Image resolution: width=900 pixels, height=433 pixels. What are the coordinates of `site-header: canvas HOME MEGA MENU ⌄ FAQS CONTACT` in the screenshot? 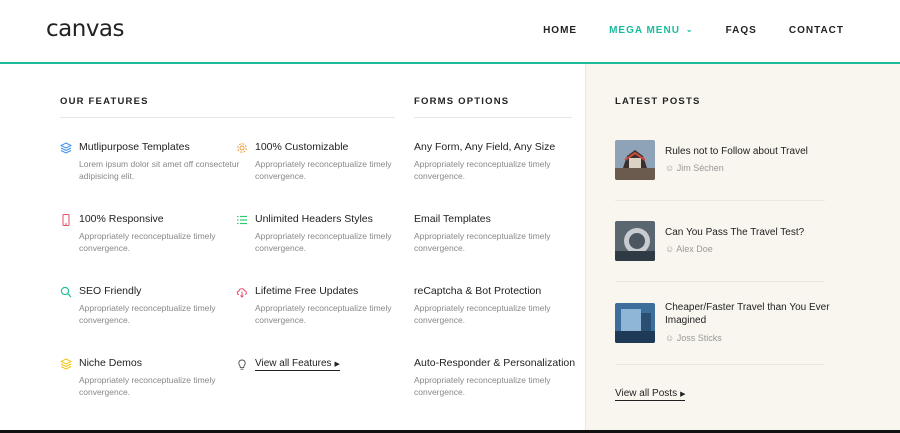 It's located at (450, 31).